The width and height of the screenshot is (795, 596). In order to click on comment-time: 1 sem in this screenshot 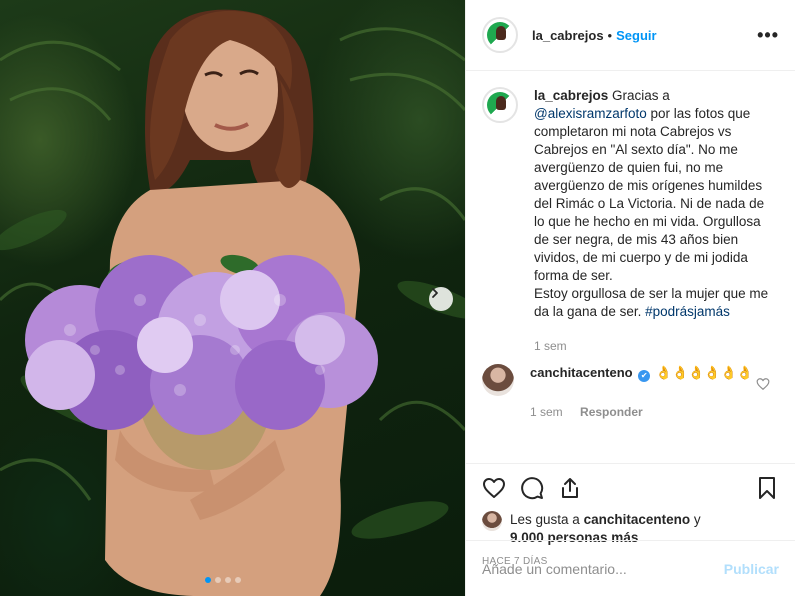, I will do `click(546, 412)`.